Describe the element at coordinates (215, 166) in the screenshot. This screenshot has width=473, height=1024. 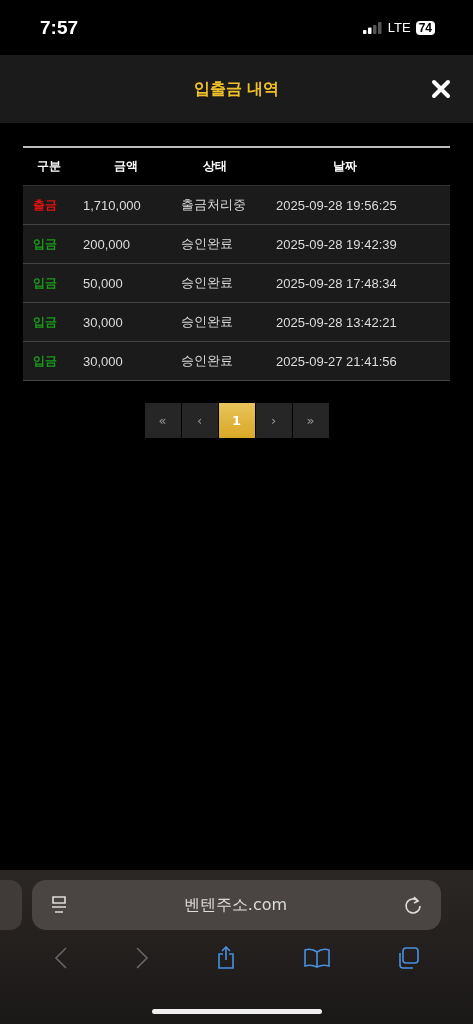
I see `column-header: 상태` at that location.